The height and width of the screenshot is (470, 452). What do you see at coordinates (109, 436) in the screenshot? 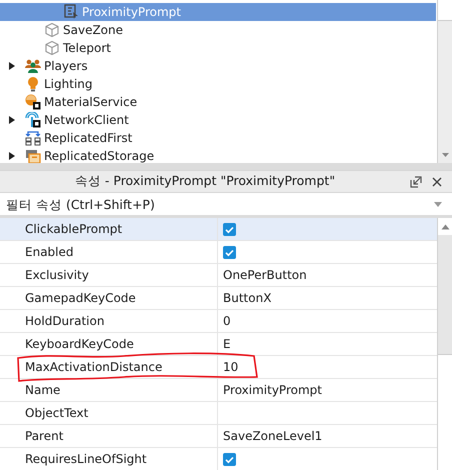
I see `property-name: Parent` at bounding box center [109, 436].